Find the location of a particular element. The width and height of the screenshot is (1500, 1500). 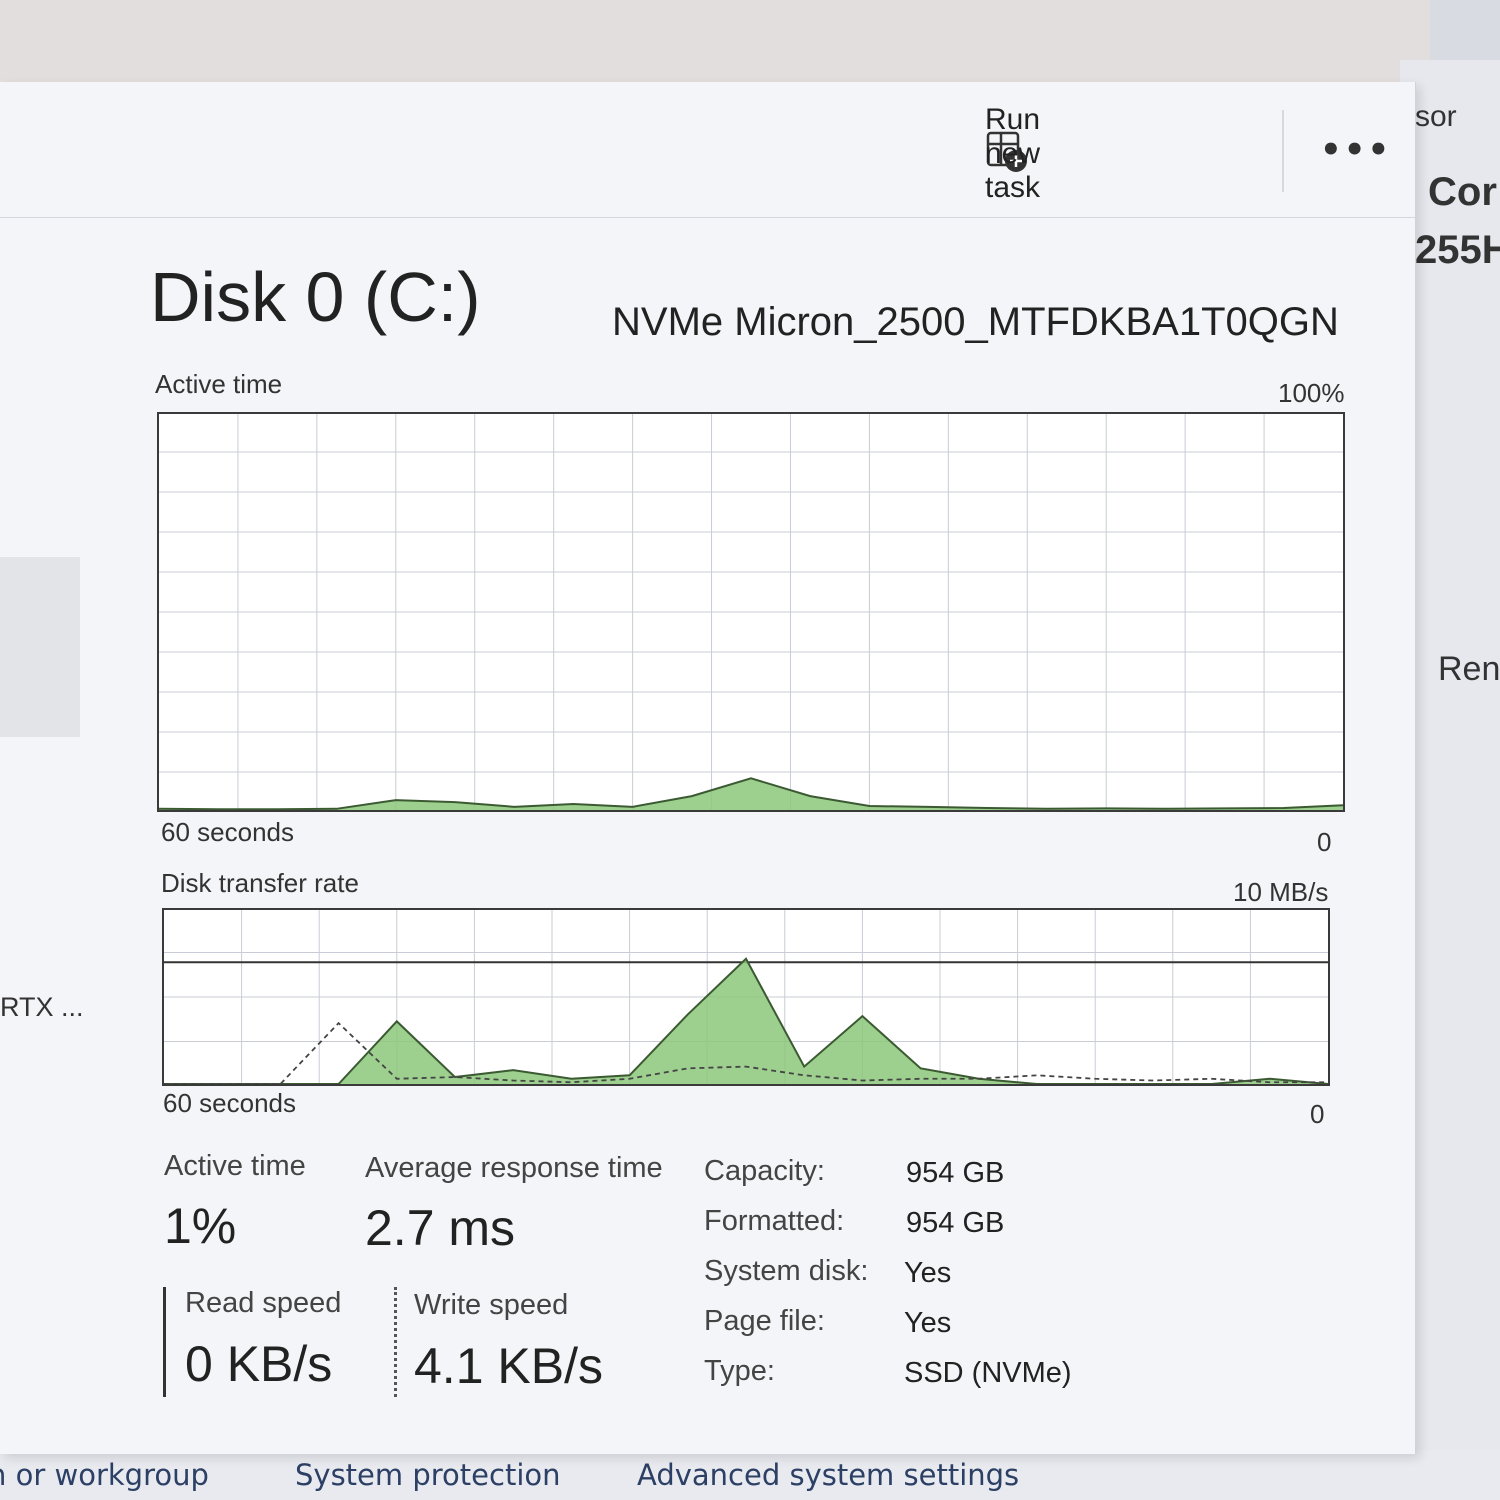

active-time-chart-label: Active time is located at coordinates (219, 384).